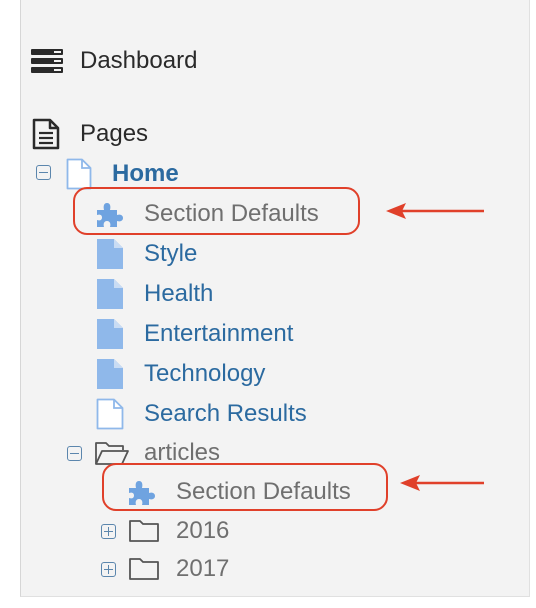 The image size is (536, 608). I want to click on tree-node-2017: 2017, so click(178, 569).